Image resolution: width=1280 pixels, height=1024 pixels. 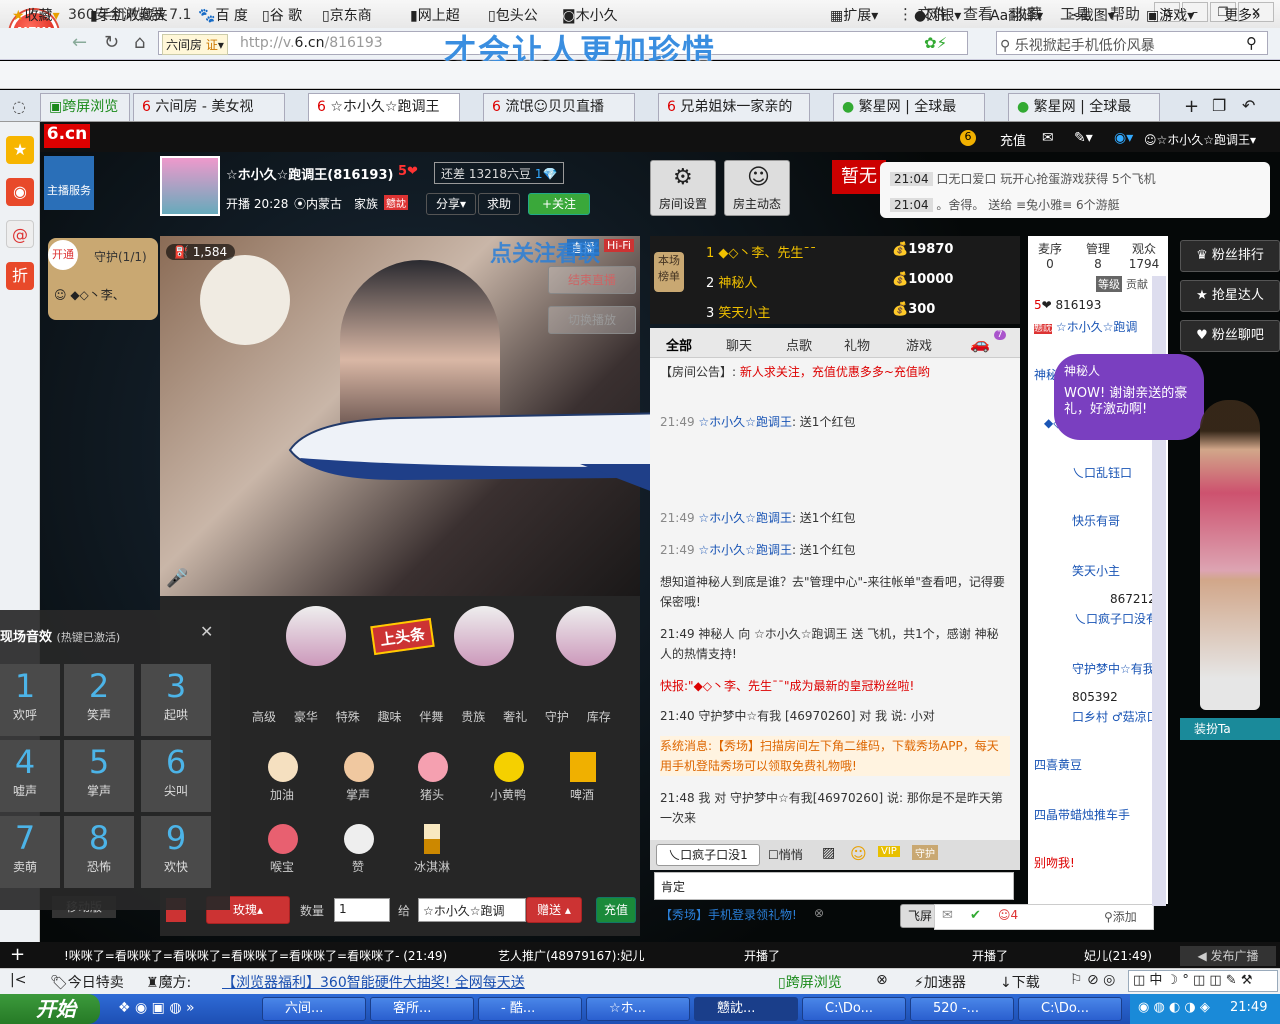 What do you see at coordinates (1067, 305) in the screenshot?
I see `user-item: 5❤ 816193` at bounding box center [1067, 305].